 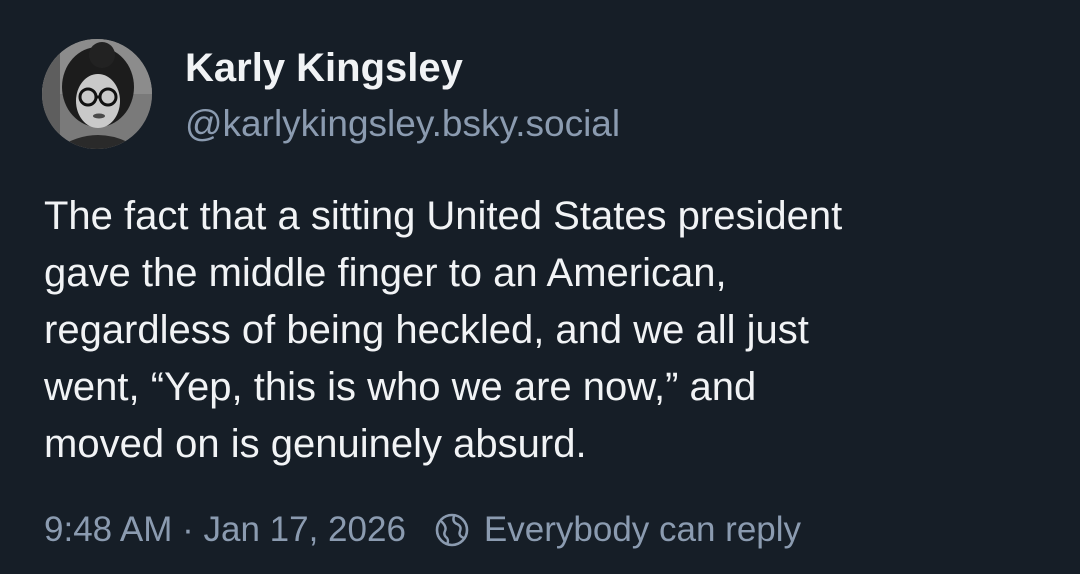 I want to click on post-text-line: moved on is genuinely absurd., so click(x=315, y=444).